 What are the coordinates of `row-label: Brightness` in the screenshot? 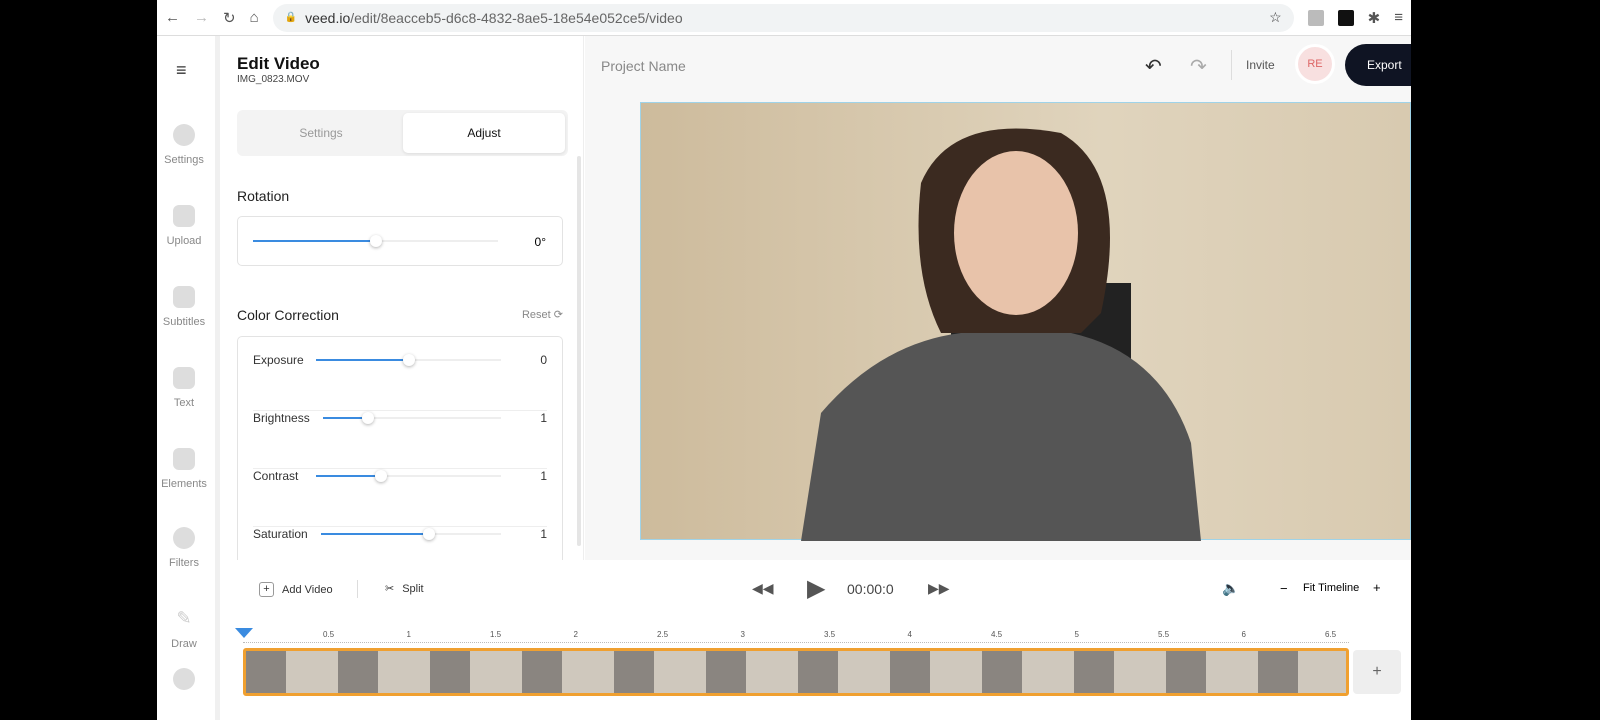 It's located at (281, 418).